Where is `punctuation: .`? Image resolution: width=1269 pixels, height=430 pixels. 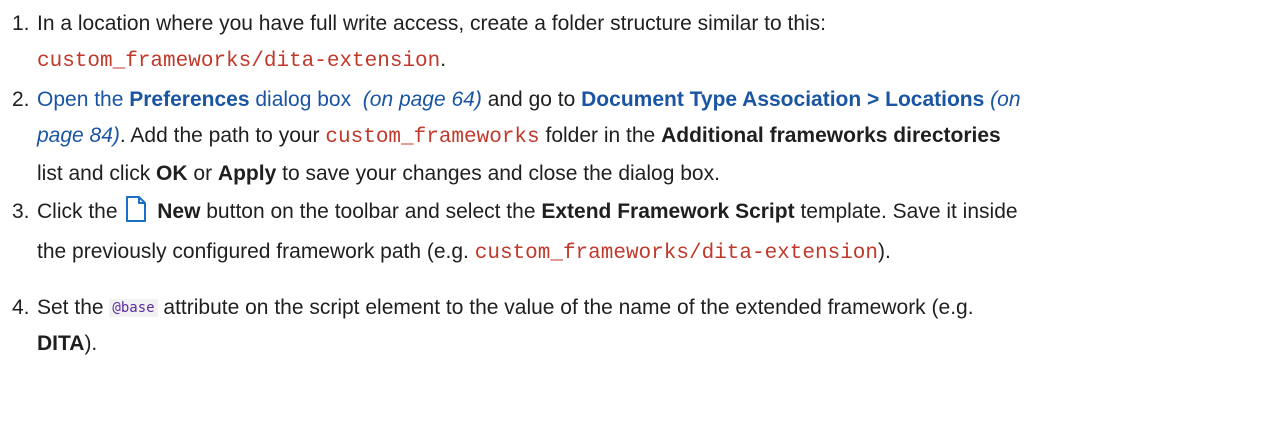
punctuation: . is located at coordinates (443, 59).